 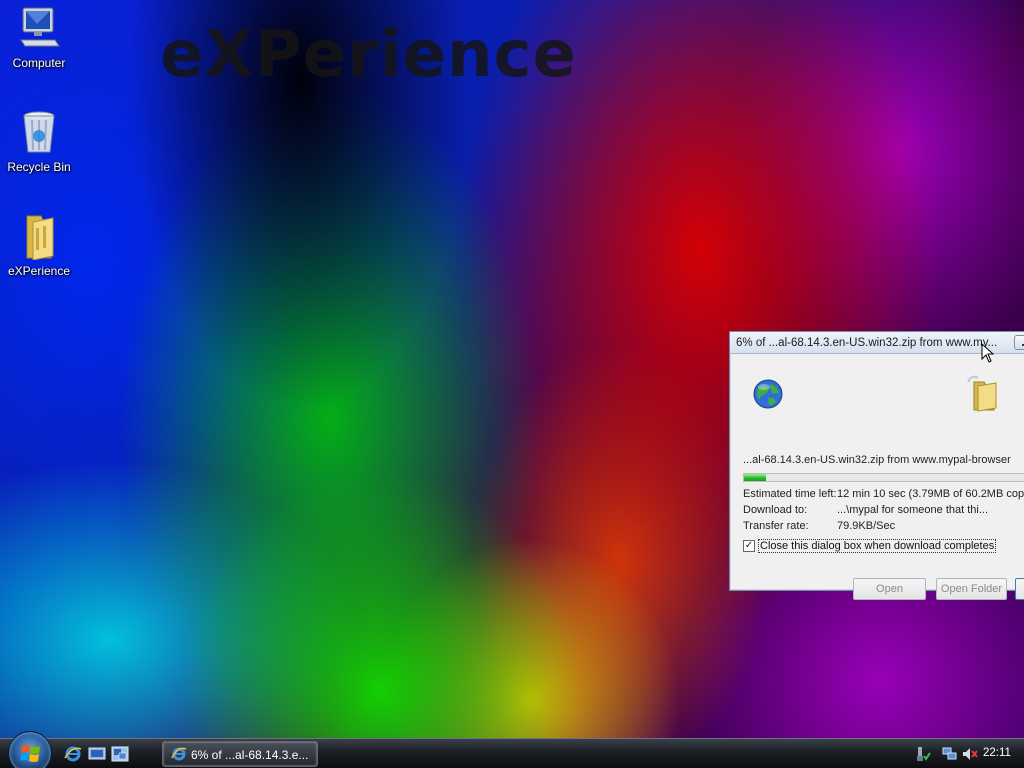 I want to click on desktop-icon-experience-folder: eXPerience, so click(x=39, y=245).